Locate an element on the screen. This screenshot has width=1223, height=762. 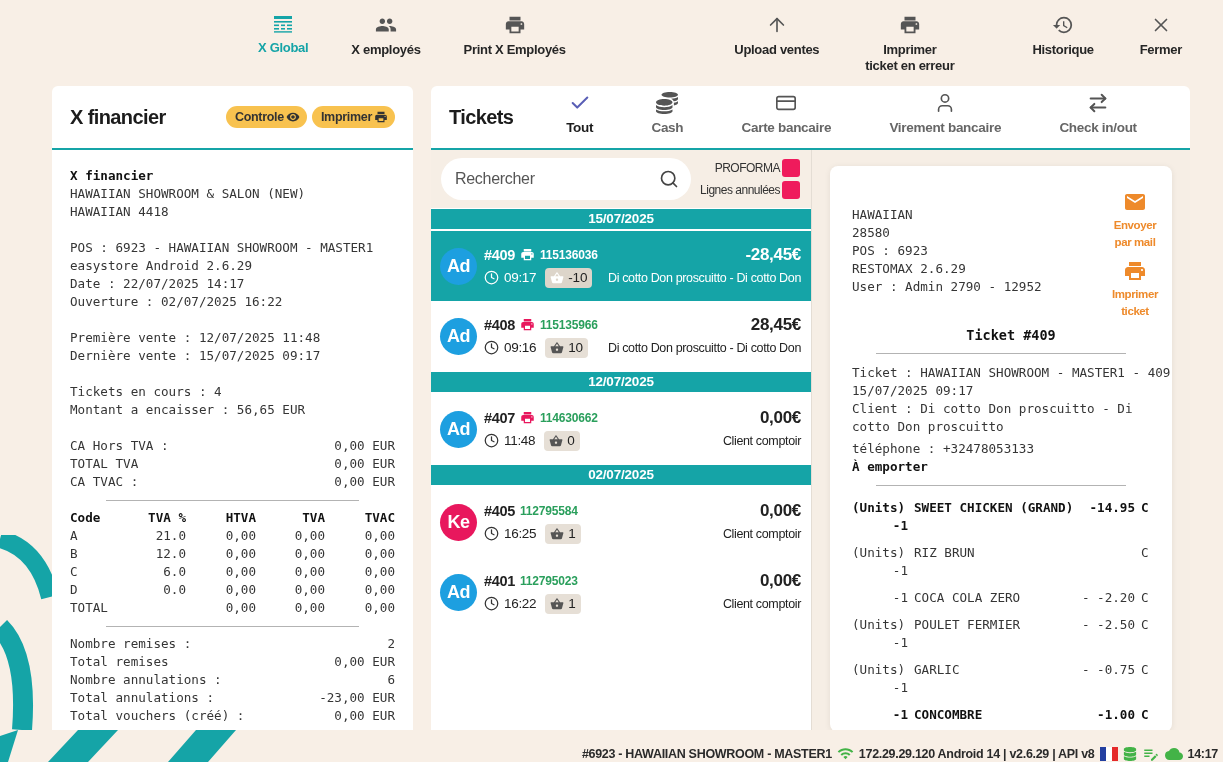
ticket-number: #407 is located at coordinates (500, 417).